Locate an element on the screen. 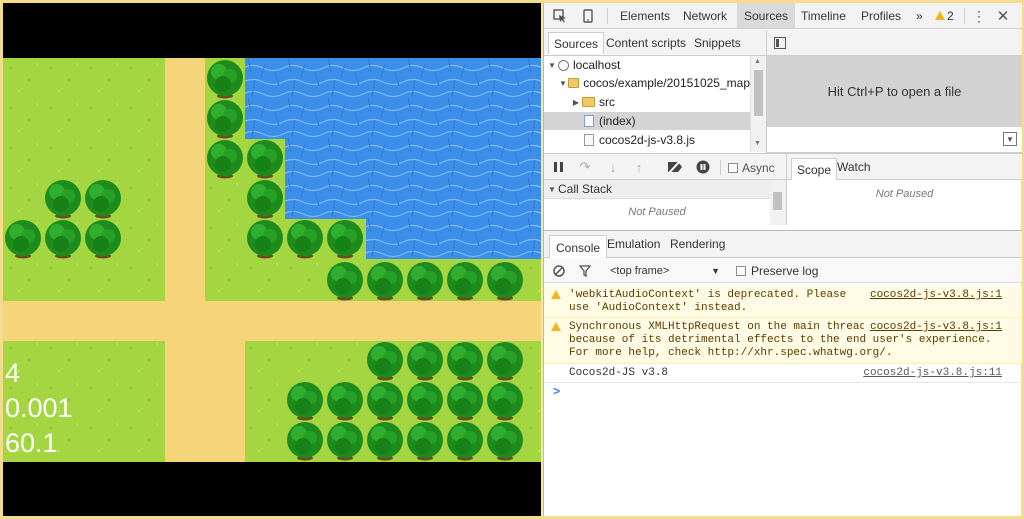  warning-count: 2 is located at coordinates (950, 15).